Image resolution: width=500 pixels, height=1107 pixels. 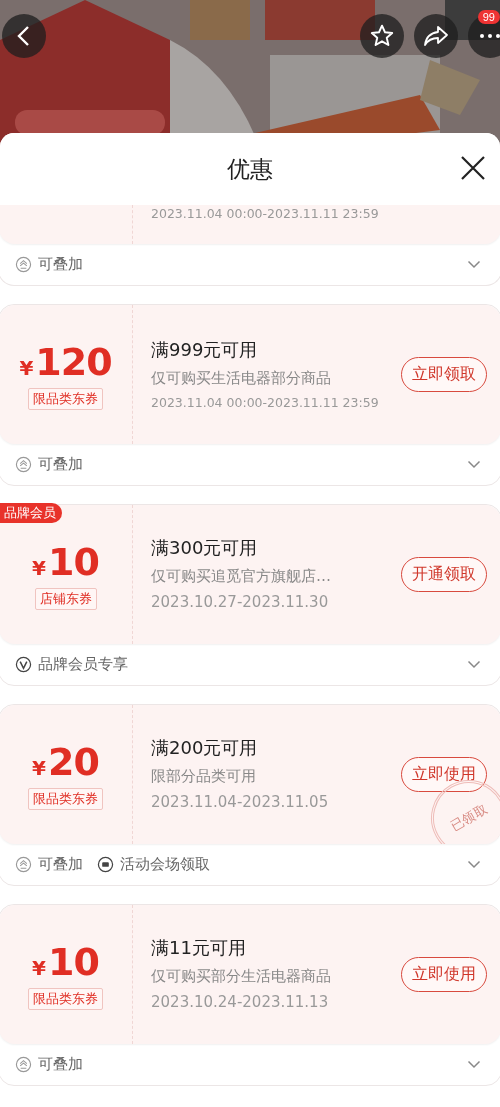 I want to click on coupon-description: 仅可购买部分生活电器商品, so click(x=241, y=977).